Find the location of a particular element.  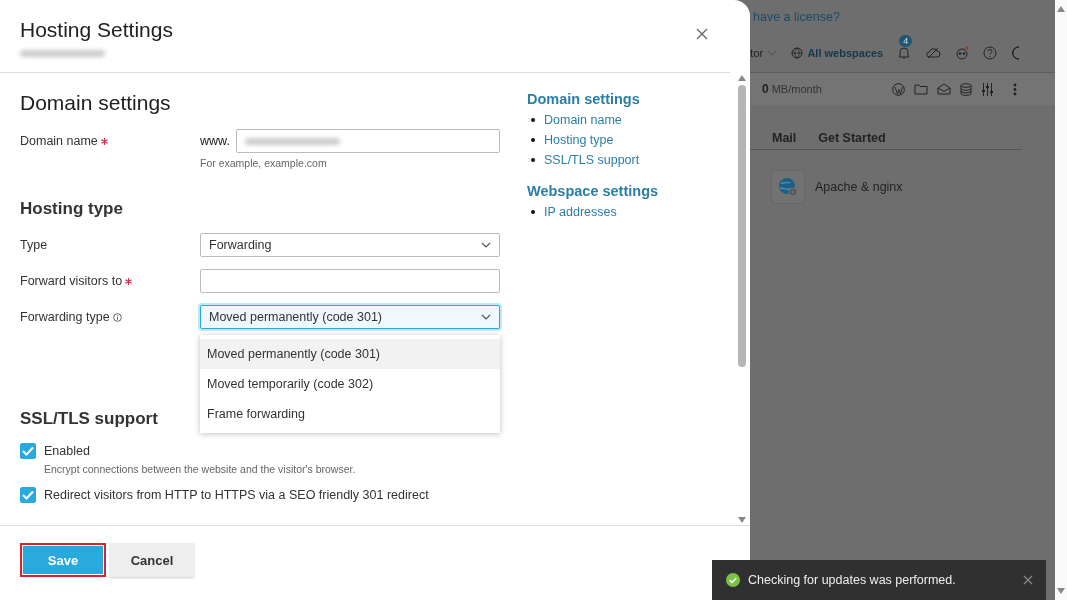

save-button: Save is located at coordinates (63, 560).